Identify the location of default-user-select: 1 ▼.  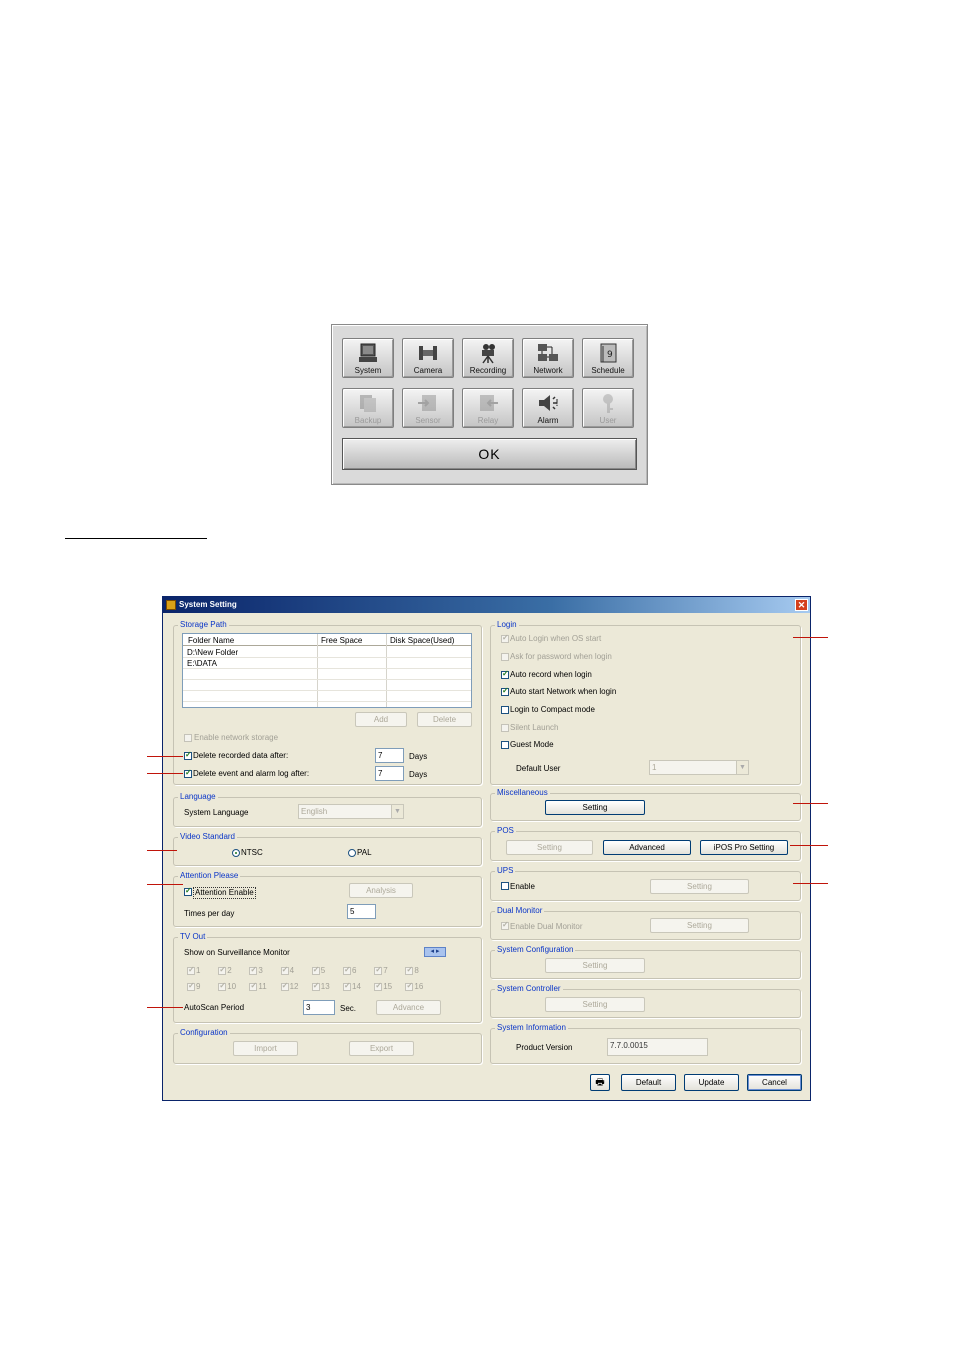
(699, 767).